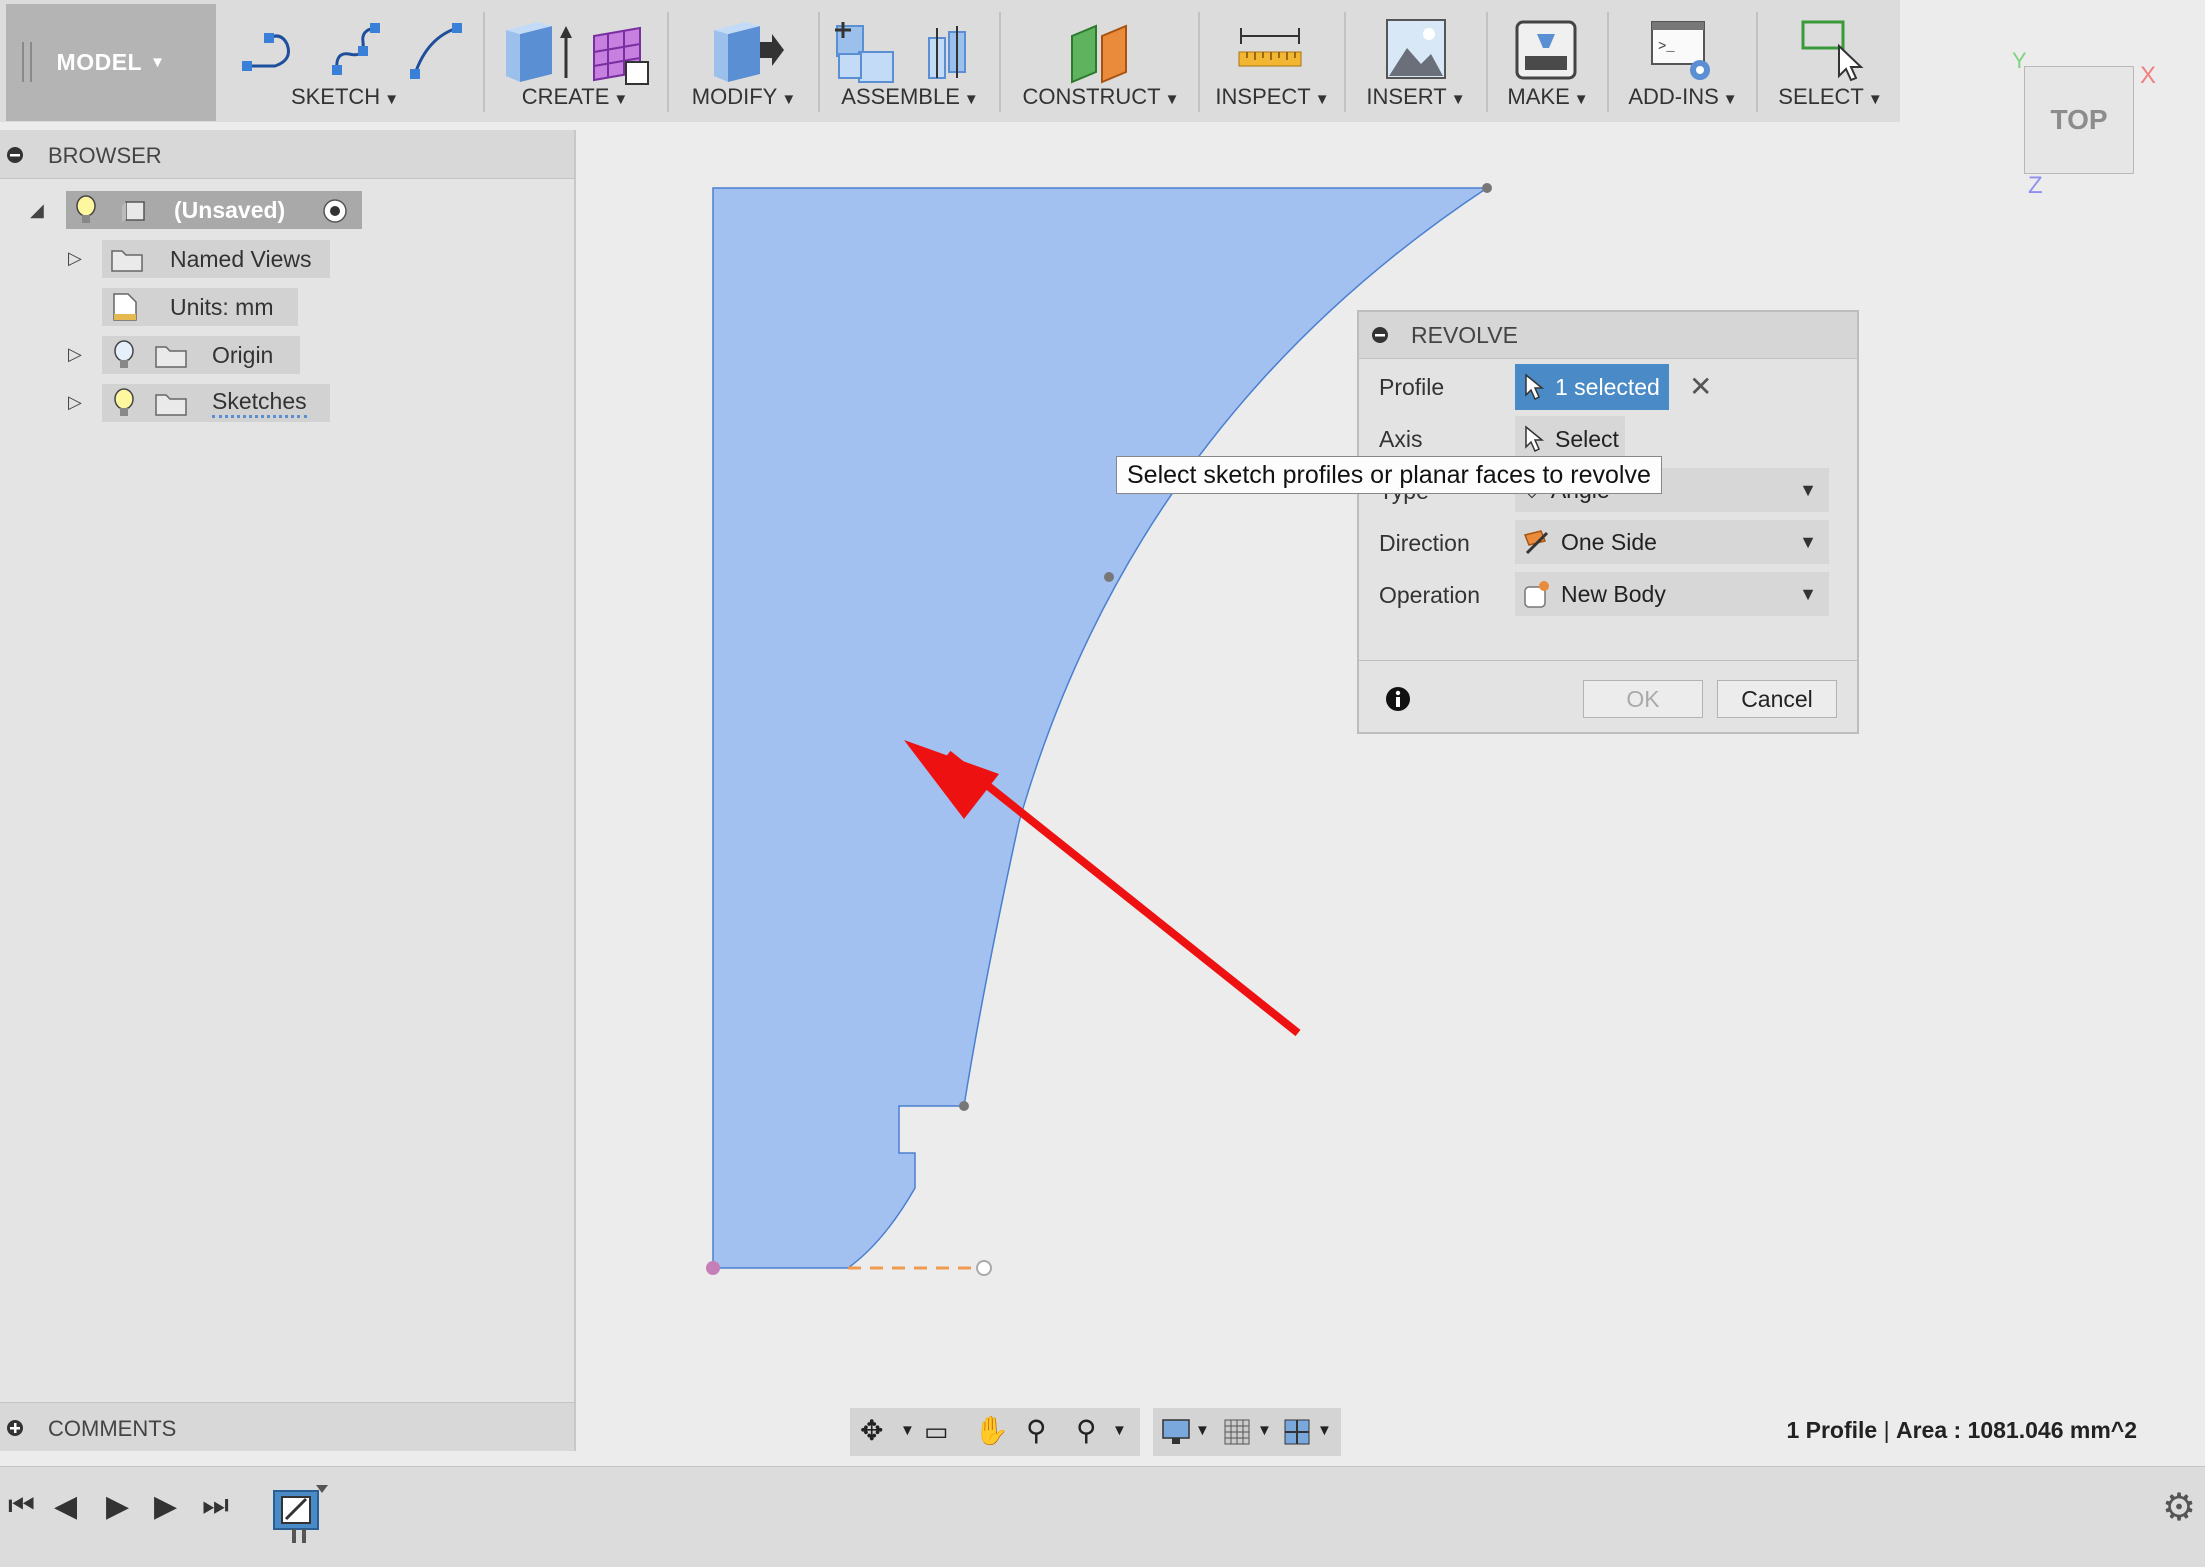 The width and height of the screenshot is (2205, 1567). I want to click on info-icon, so click(1398, 699).